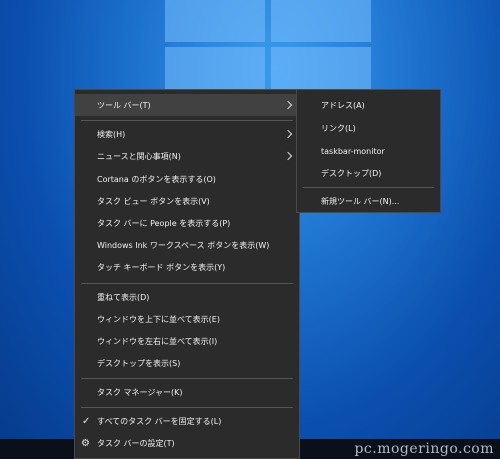 Image resolution: width=500 pixels, height=459 pixels. What do you see at coordinates (187, 156) in the screenshot?
I see `menu-item-news: ニュースと関心事項(N)` at bounding box center [187, 156].